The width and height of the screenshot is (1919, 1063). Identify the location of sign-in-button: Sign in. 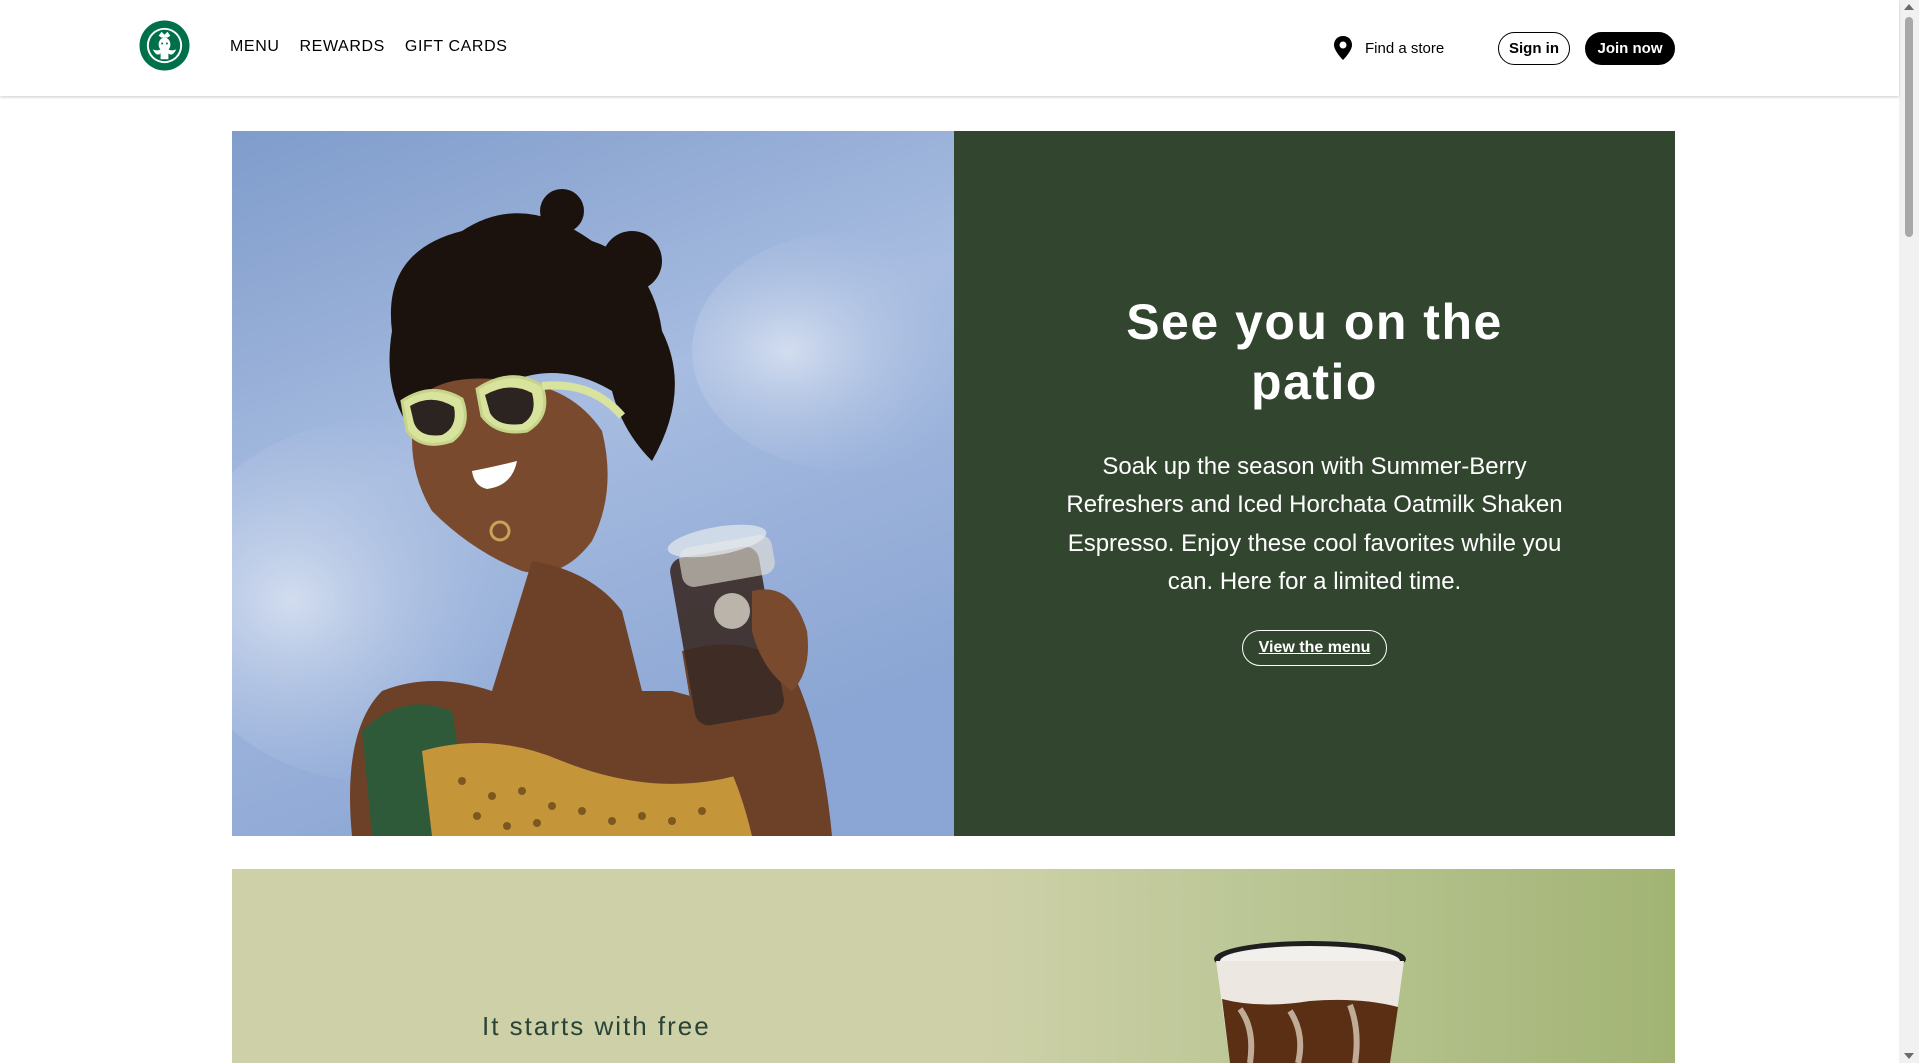
(1534, 48).